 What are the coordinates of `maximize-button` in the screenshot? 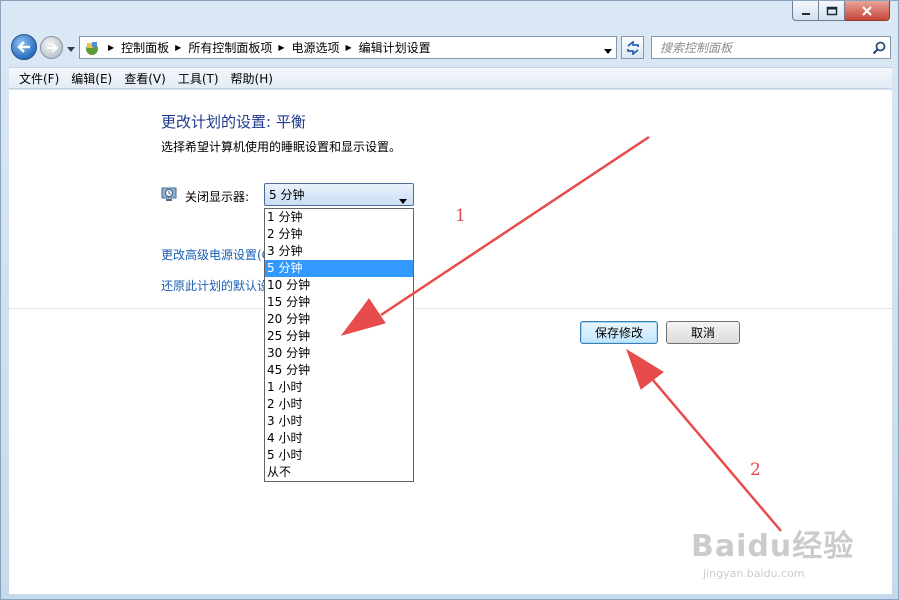 It's located at (832, 11).